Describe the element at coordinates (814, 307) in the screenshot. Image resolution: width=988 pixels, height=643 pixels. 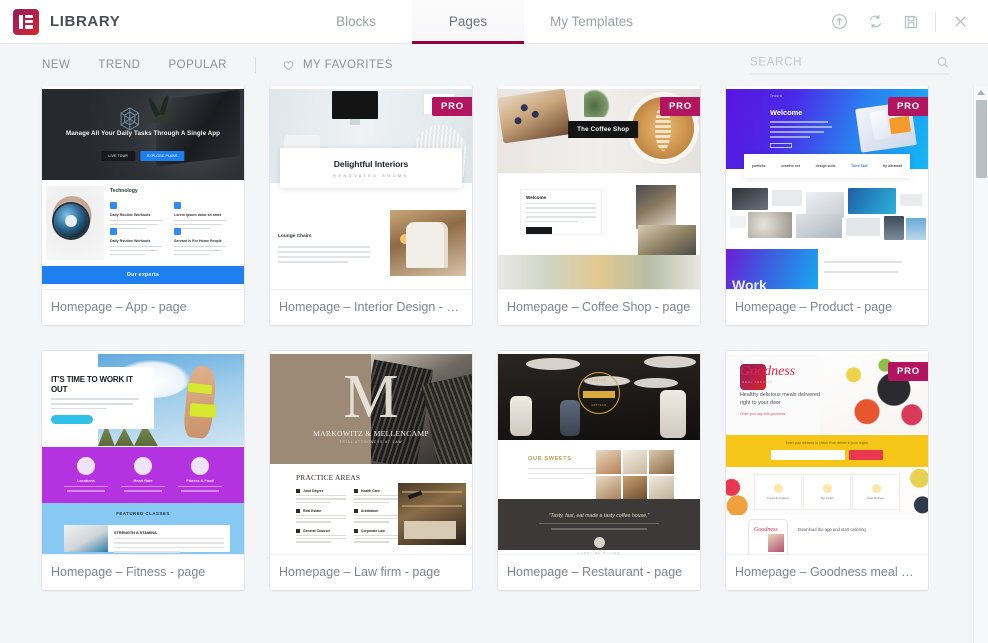
I see `template-title: Homepage – Product - page` at that location.